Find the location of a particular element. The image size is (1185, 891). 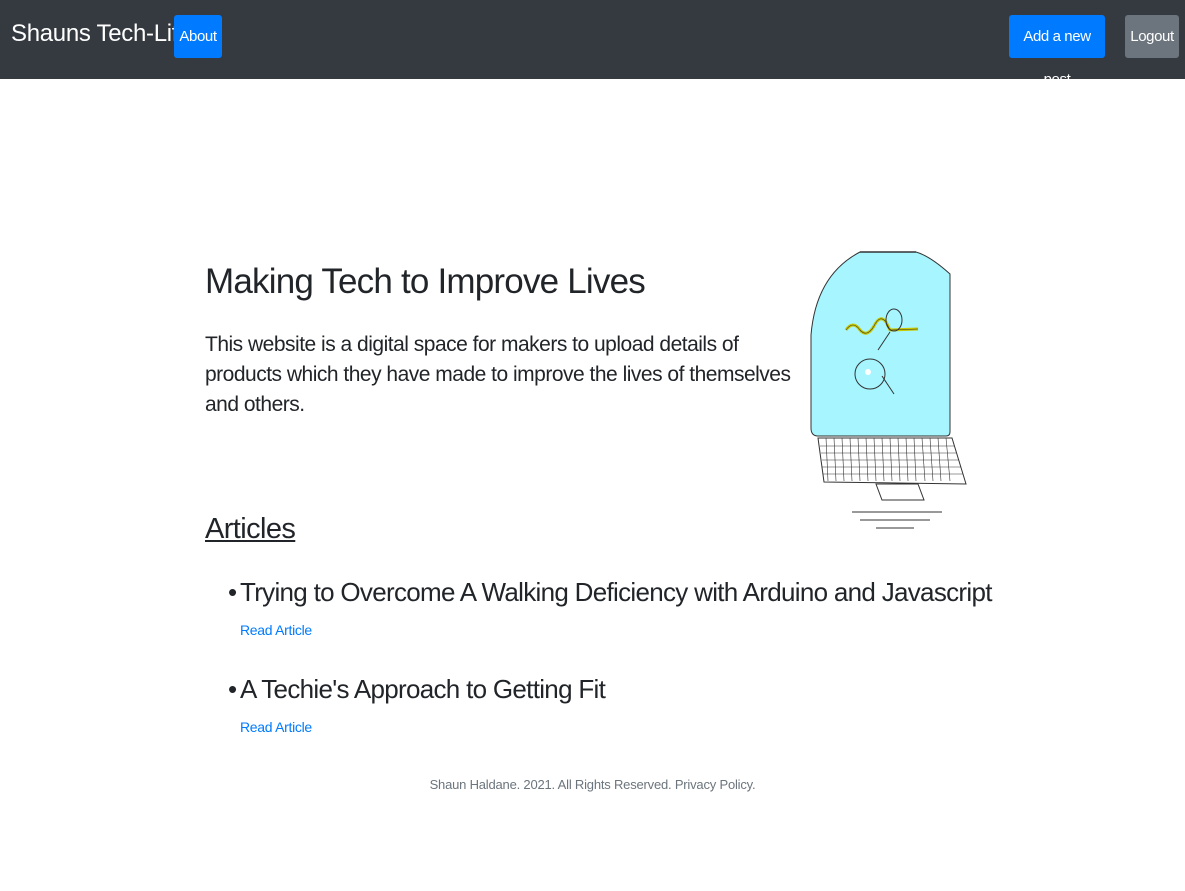

laptop-screen is located at coordinates (880, 344).